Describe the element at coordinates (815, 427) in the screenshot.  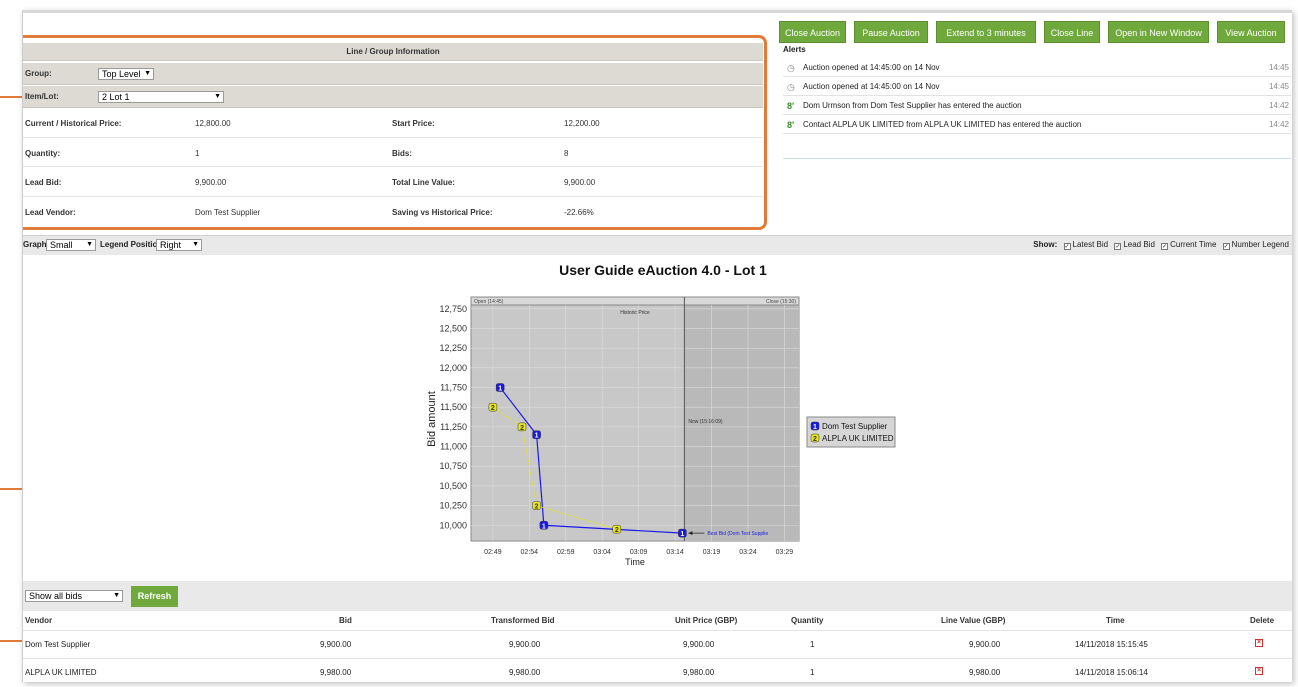
I see `legend-marker-label: 1` at that location.